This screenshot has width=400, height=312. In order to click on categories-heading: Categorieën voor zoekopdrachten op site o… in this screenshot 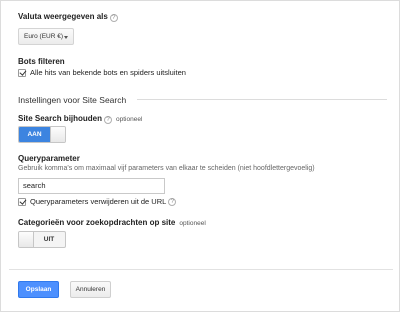, I will do `click(112, 222)`.